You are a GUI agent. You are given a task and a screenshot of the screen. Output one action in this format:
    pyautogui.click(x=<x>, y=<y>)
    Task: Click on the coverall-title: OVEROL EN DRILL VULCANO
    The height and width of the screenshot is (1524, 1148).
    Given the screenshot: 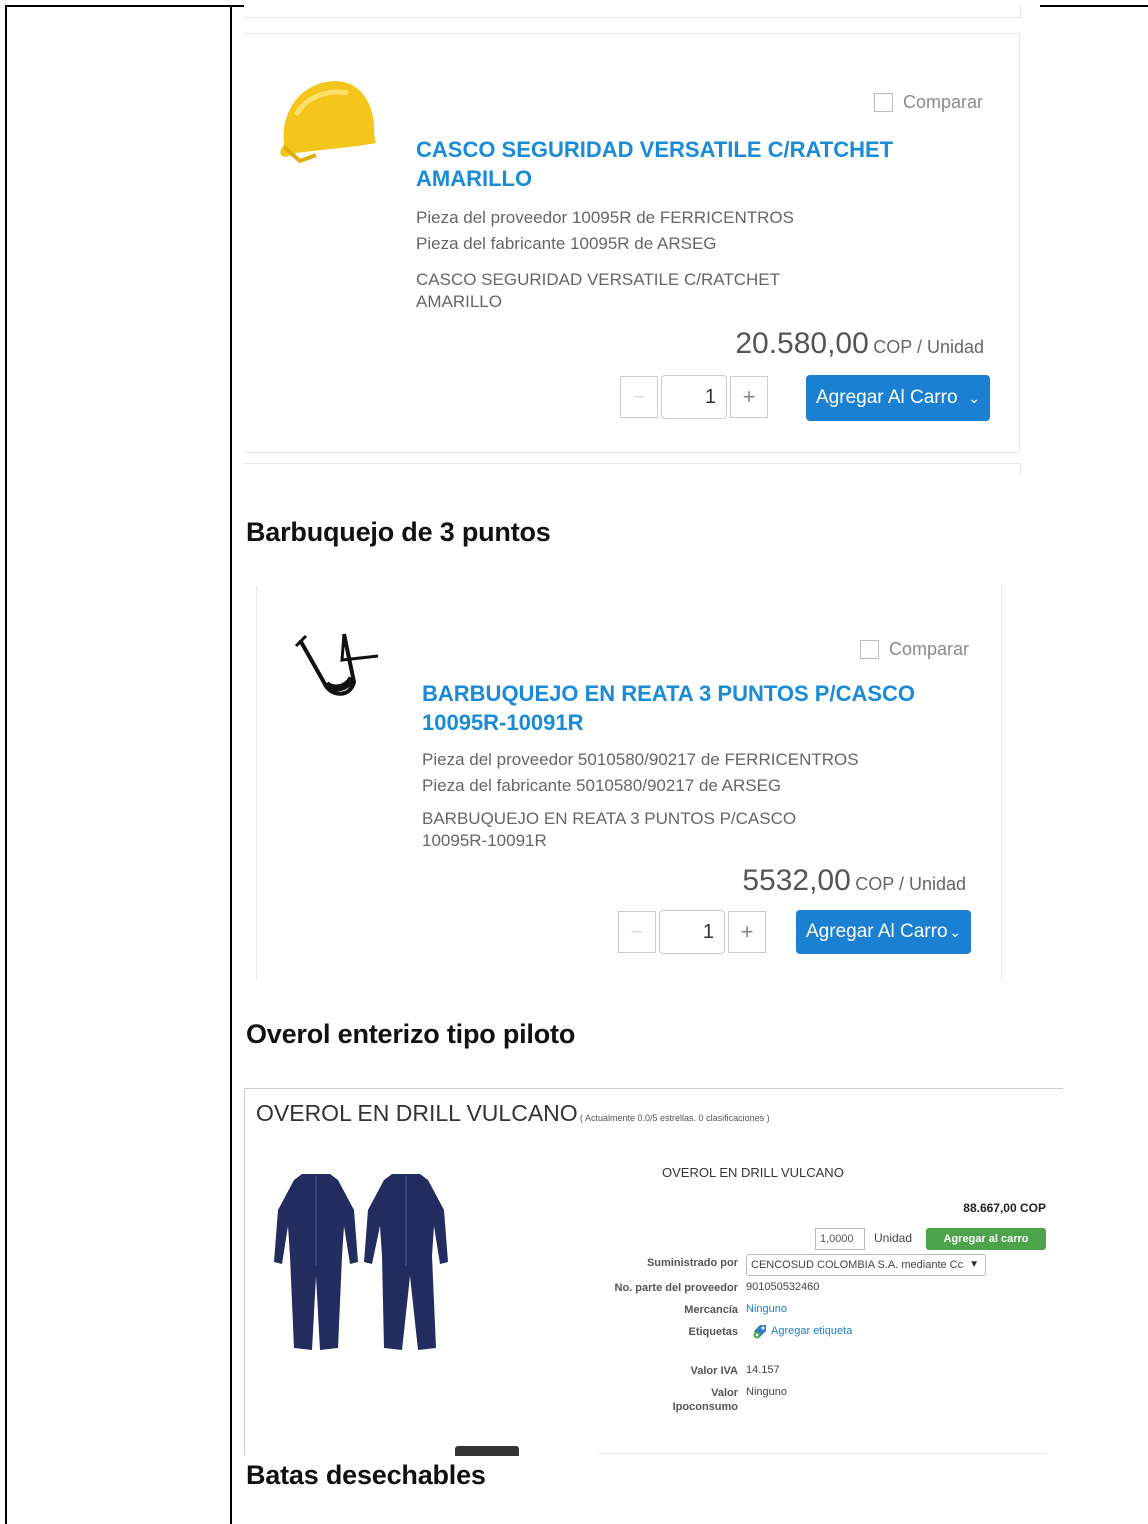 What is the action you would take?
    pyautogui.click(x=417, y=1113)
    